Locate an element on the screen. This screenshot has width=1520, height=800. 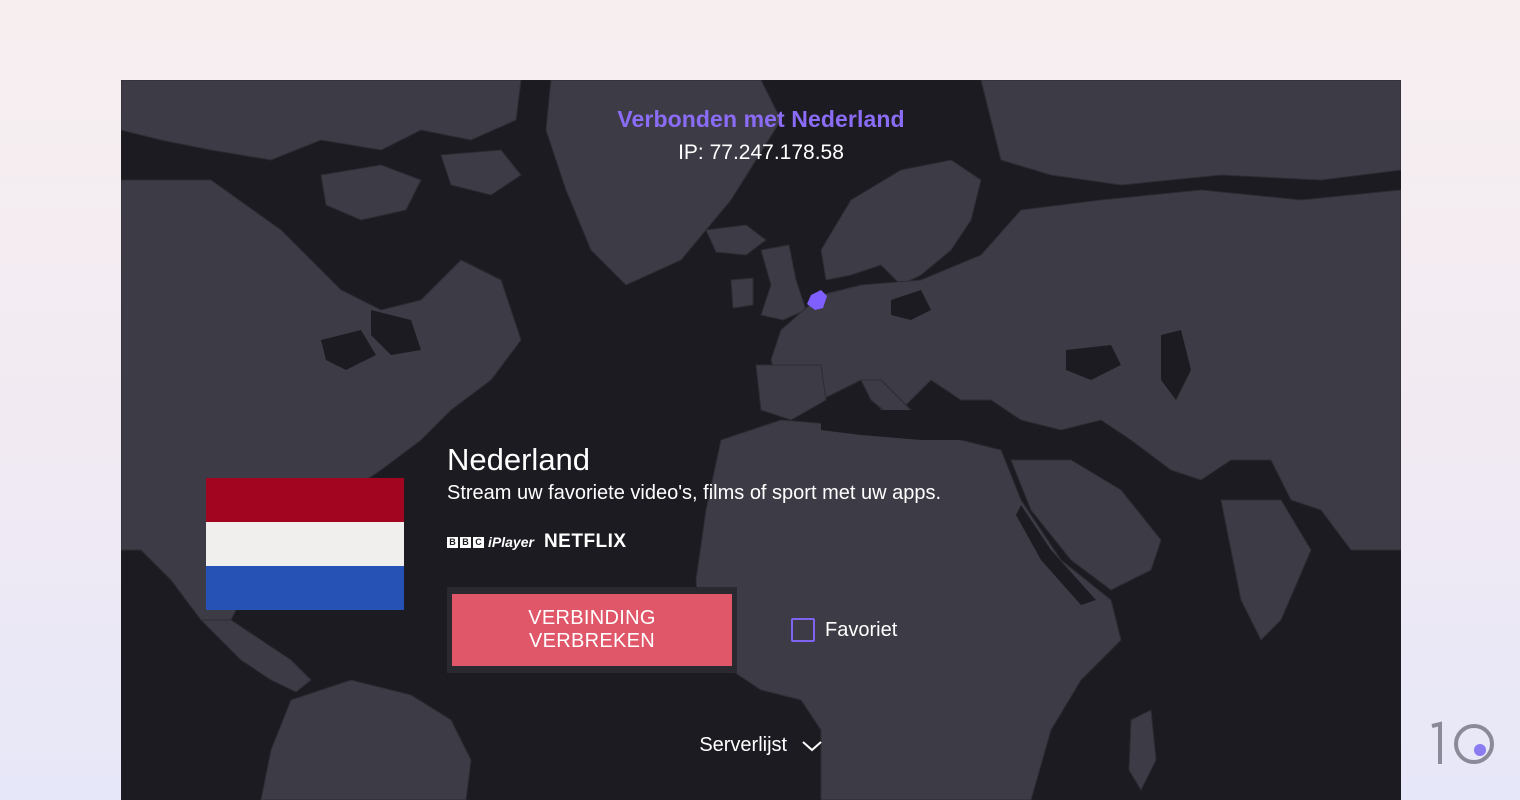
server-list-toggle: Serverlijst is located at coordinates (761, 745).